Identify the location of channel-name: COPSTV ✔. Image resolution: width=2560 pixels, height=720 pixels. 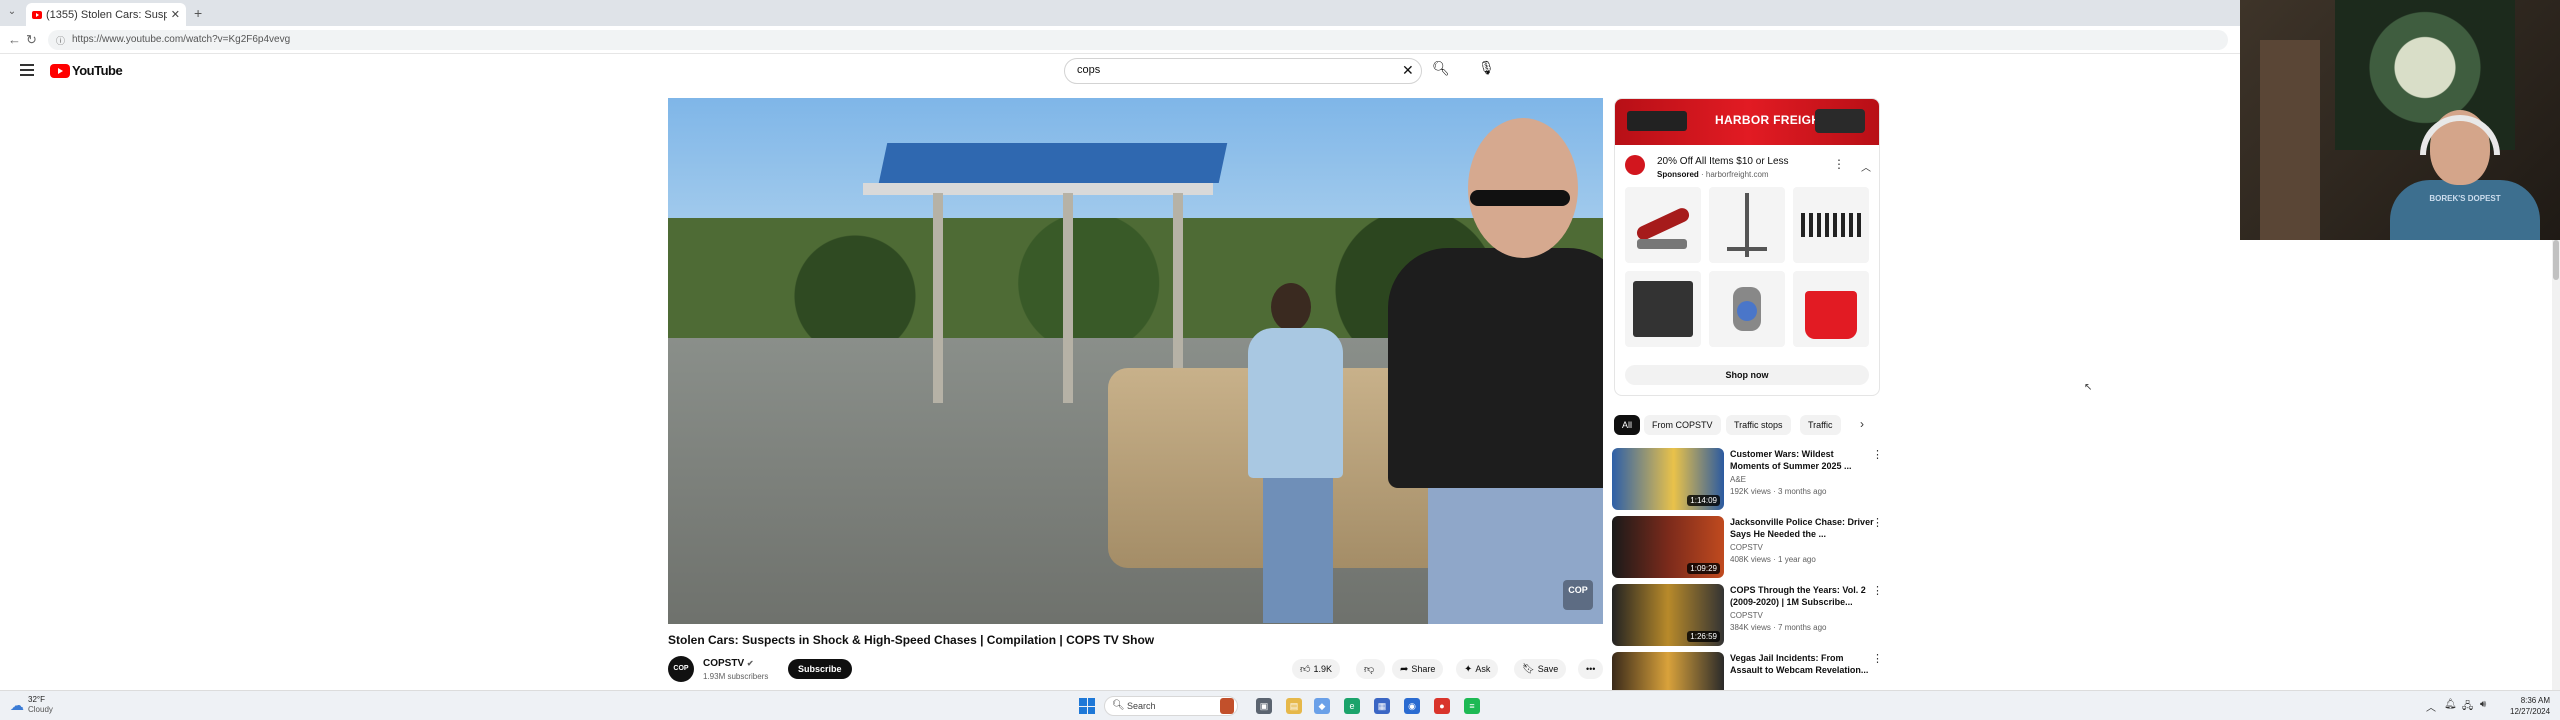
(728, 663).